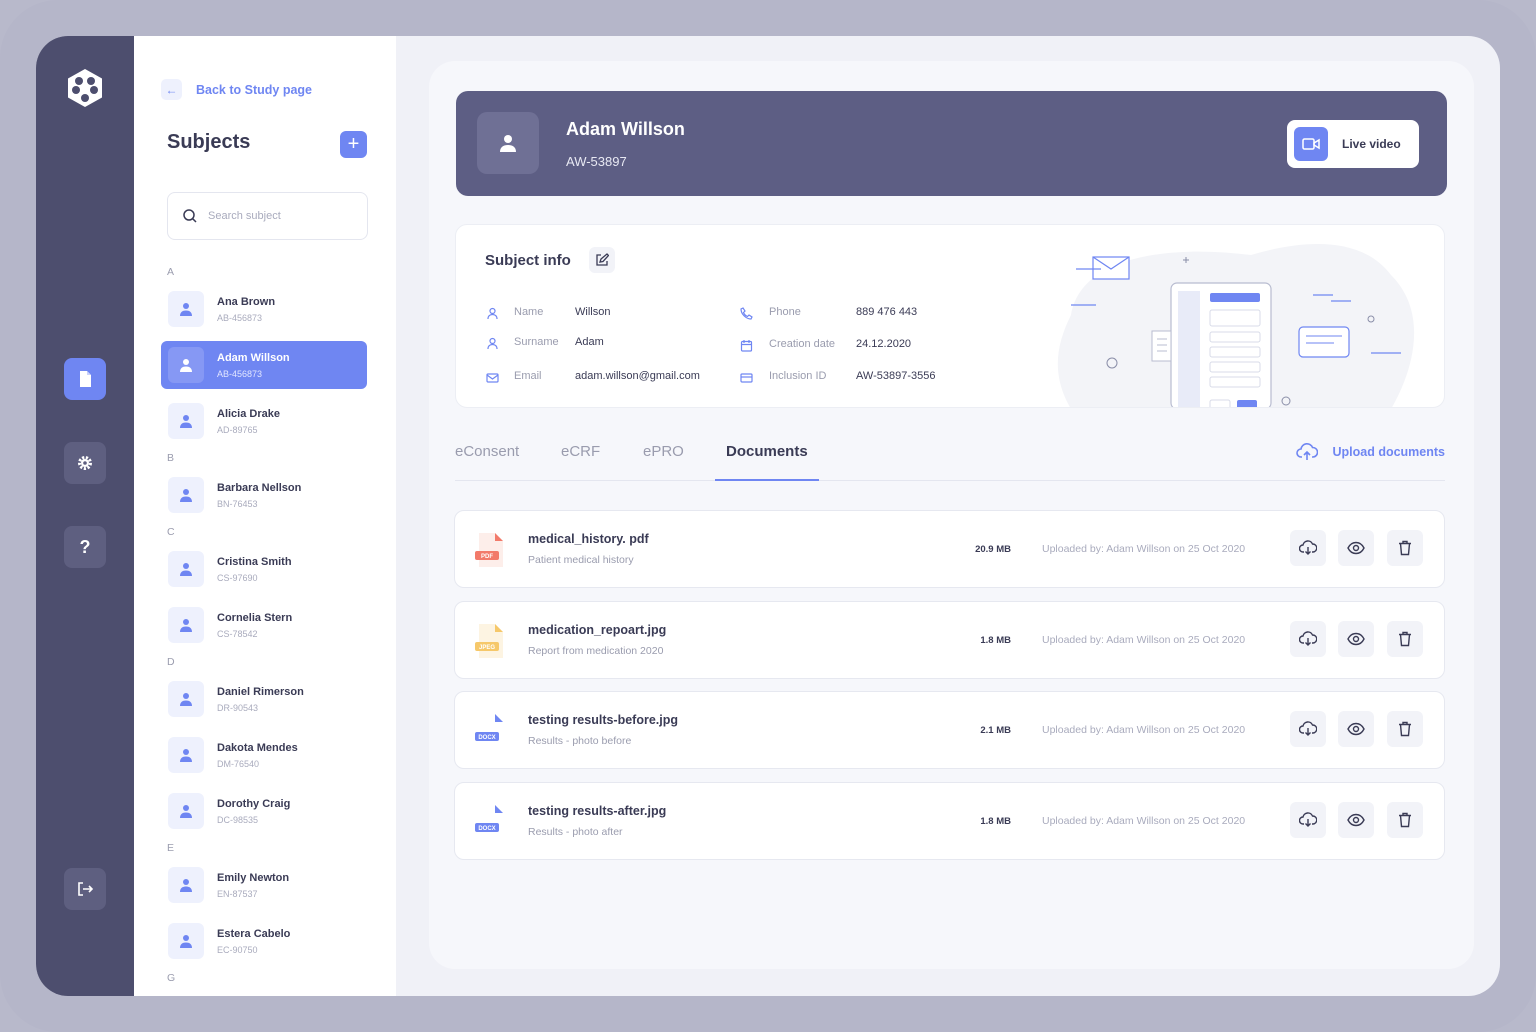  What do you see at coordinates (255, 617) in the screenshot?
I see `subject-name: Cornelia Stern` at bounding box center [255, 617].